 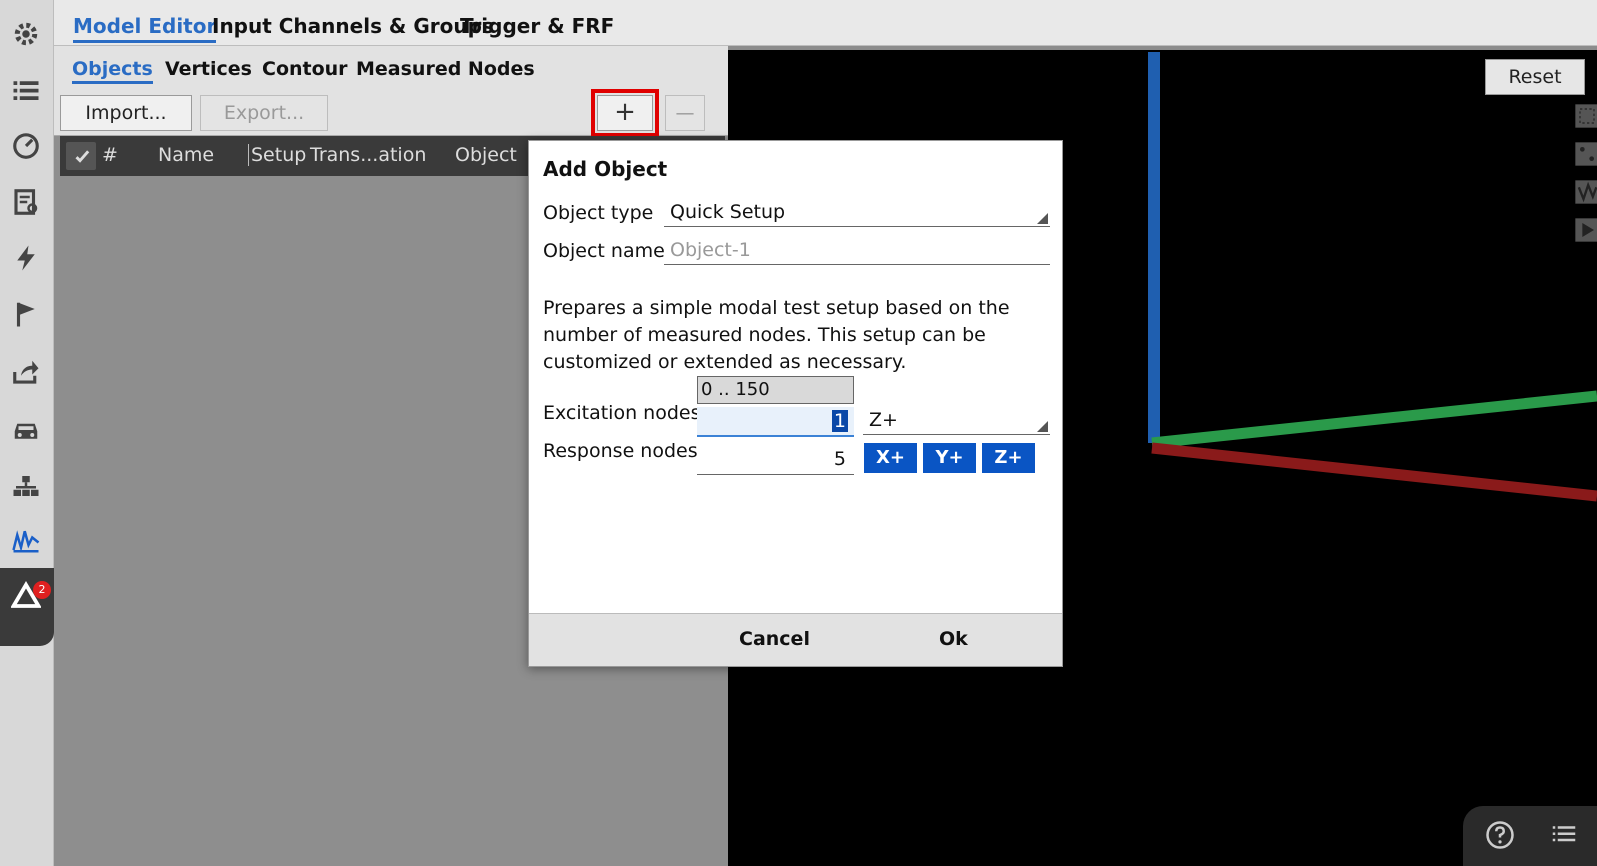 What do you see at coordinates (26, 430) in the screenshot?
I see `car-icon` at bounding box center [26, 430].